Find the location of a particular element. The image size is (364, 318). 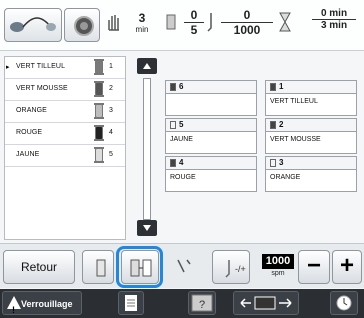

selection-marker: ▸ is located at coordinates (8, 67).